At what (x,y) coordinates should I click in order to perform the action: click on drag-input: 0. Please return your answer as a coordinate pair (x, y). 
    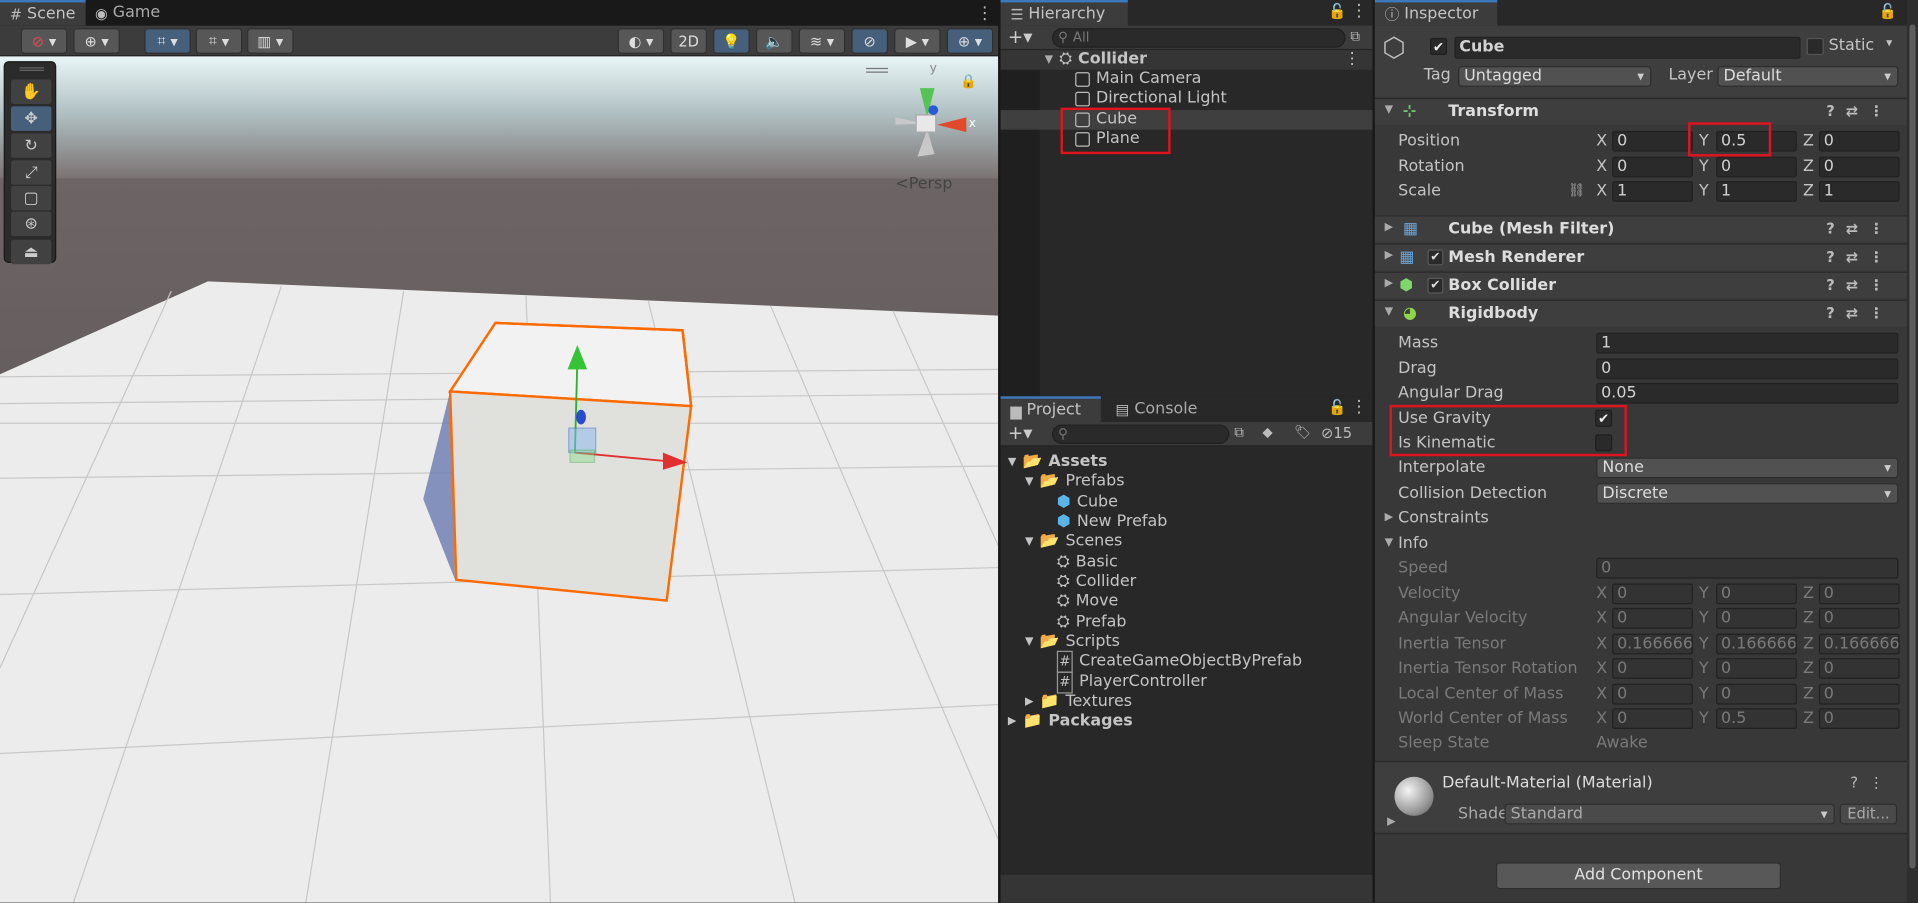
    Looking at the image, I should click on (1747, 369).